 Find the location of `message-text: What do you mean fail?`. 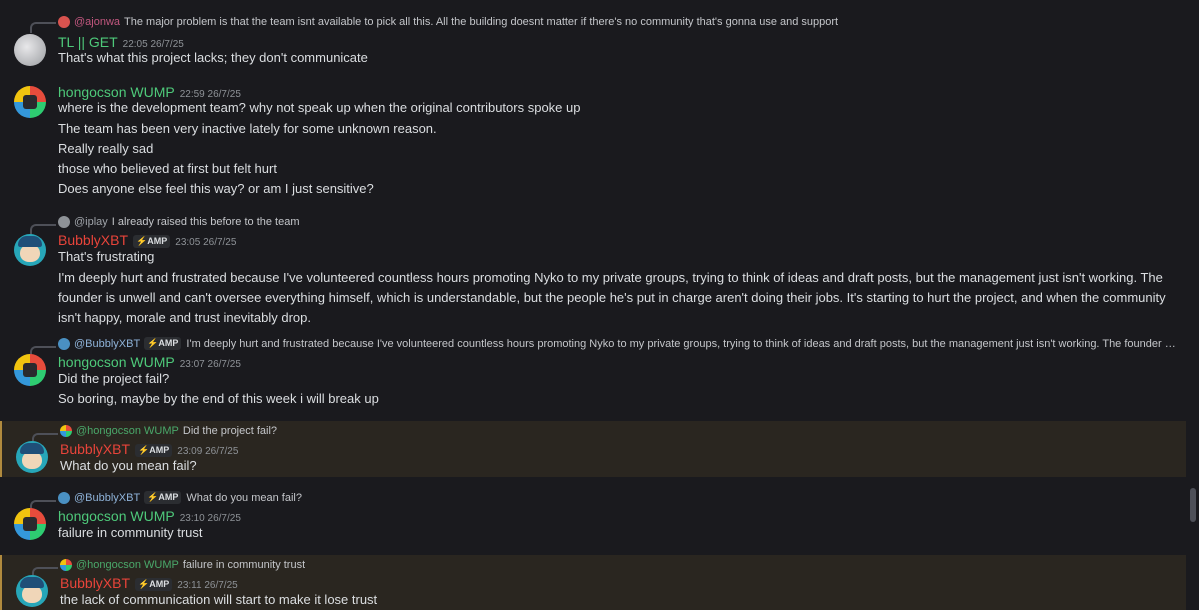

message-text: What do you mean fail? is located at coordinates (128, 465).